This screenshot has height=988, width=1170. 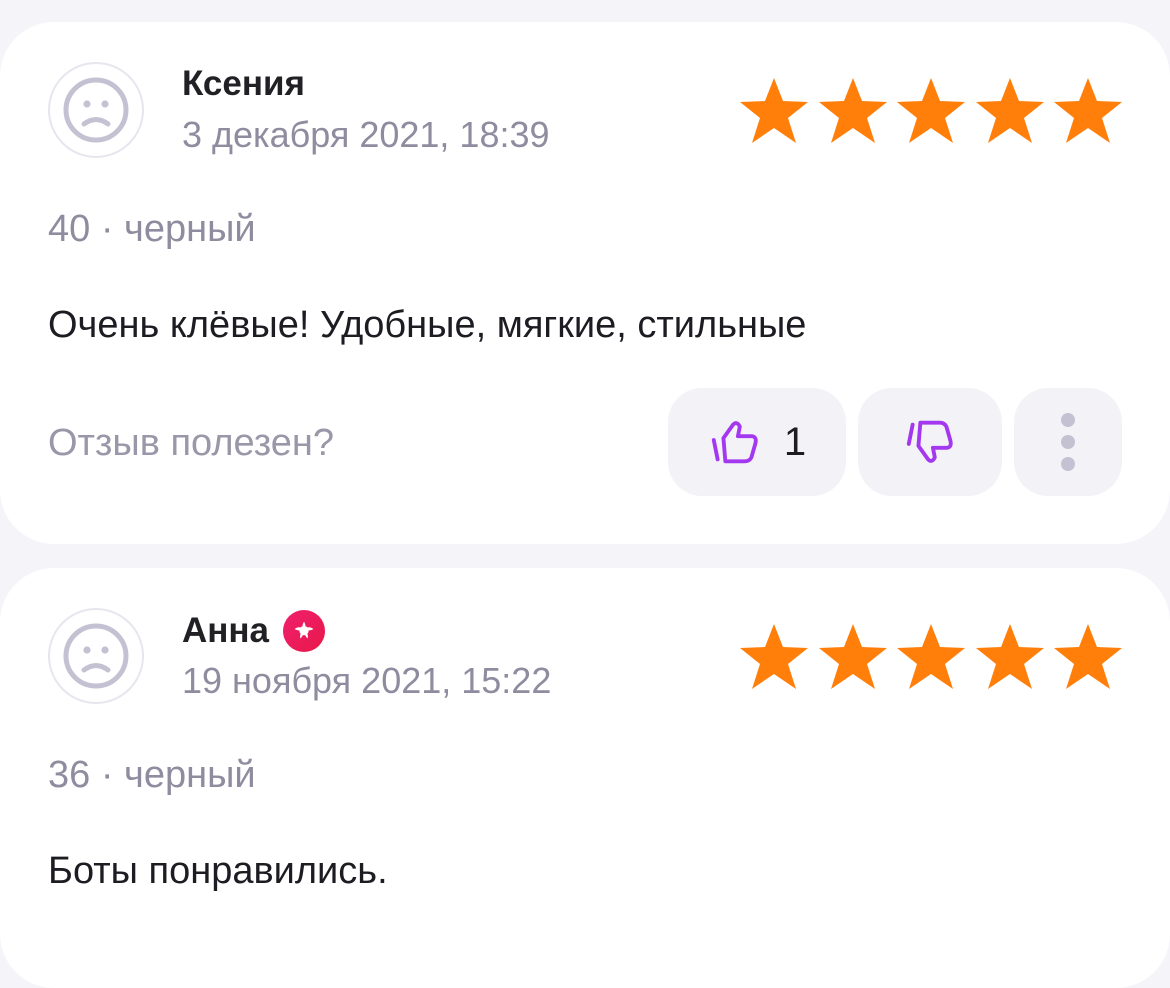 I want to click on more-vertical-icon, so click(x=1068, y=442).